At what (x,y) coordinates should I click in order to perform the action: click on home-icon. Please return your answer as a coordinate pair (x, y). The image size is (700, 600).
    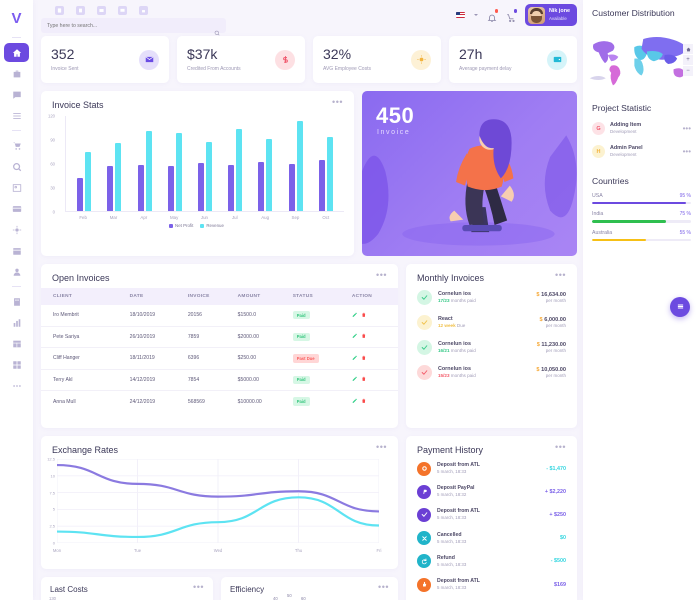
    Looking at the image, I should click on (688, 49).